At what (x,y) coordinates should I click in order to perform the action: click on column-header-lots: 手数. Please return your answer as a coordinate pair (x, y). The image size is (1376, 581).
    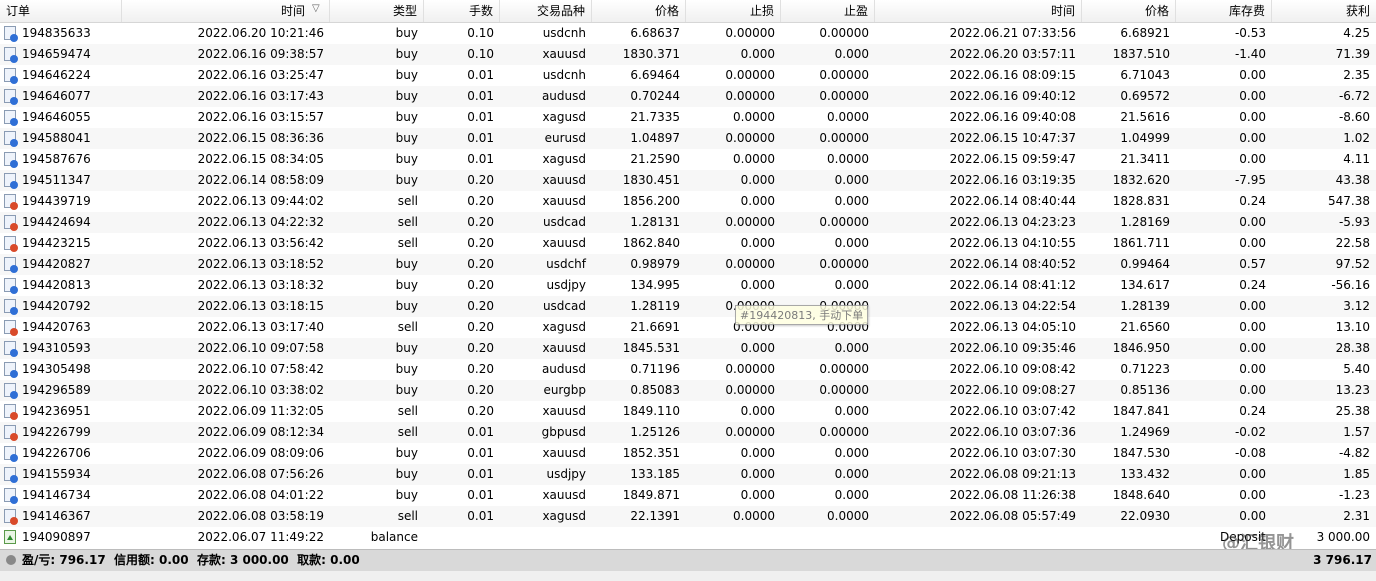
    Looking at the image, I should click on (462, 11).